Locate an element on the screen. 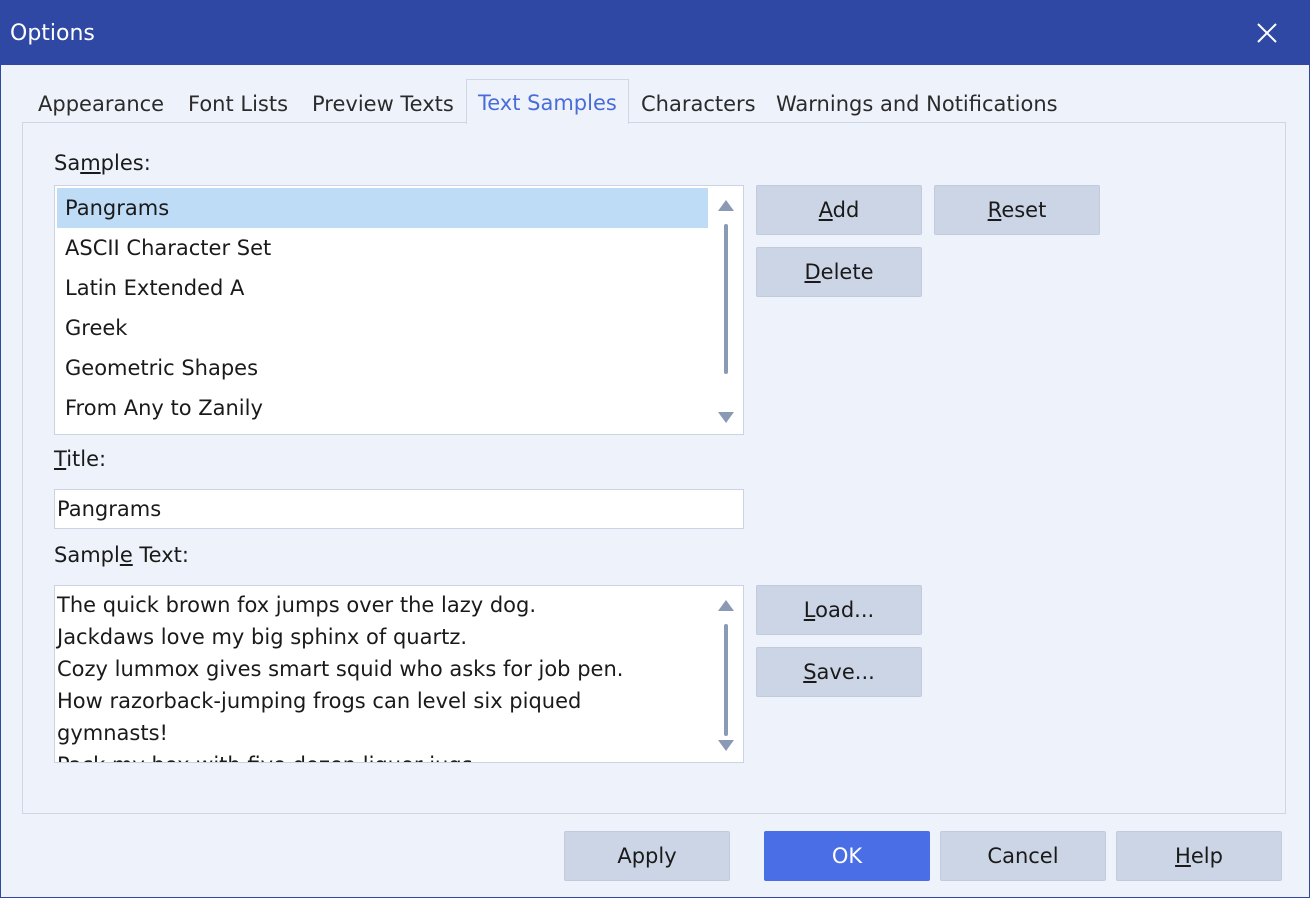 The height and width of the screenshot is (898, 1310). close-icon is located at coordinates (1267, 33).